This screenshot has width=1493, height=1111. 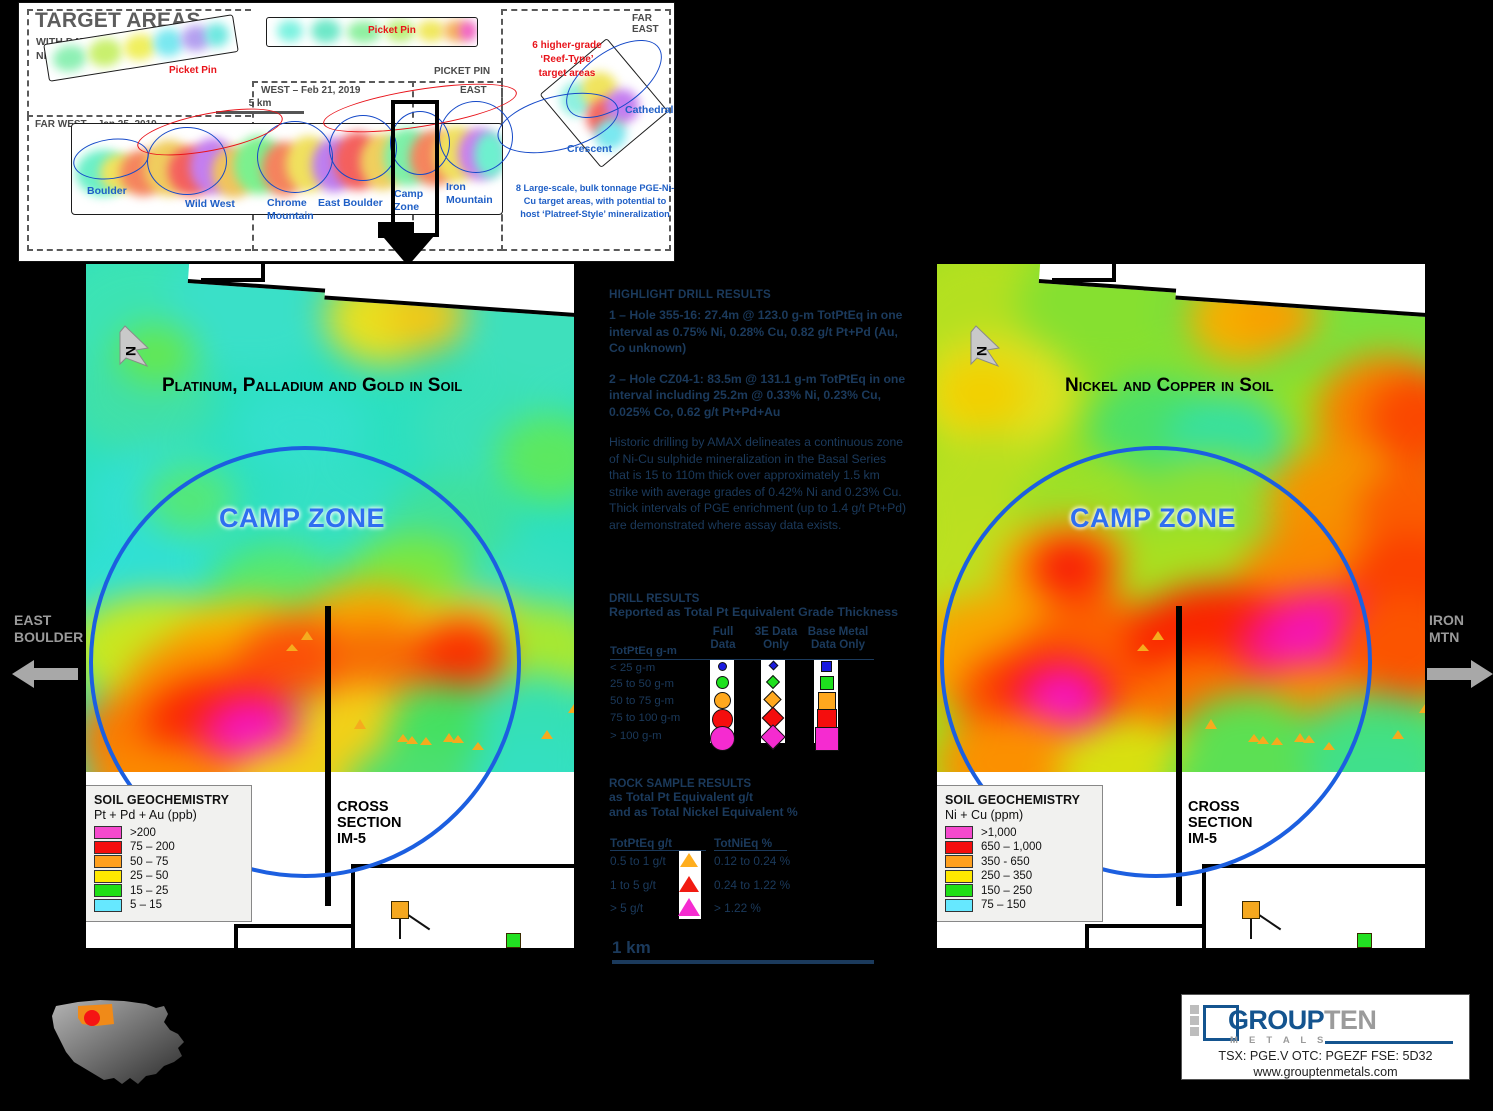 I want to click on scale-bar-line, so click(x=743, y=962).